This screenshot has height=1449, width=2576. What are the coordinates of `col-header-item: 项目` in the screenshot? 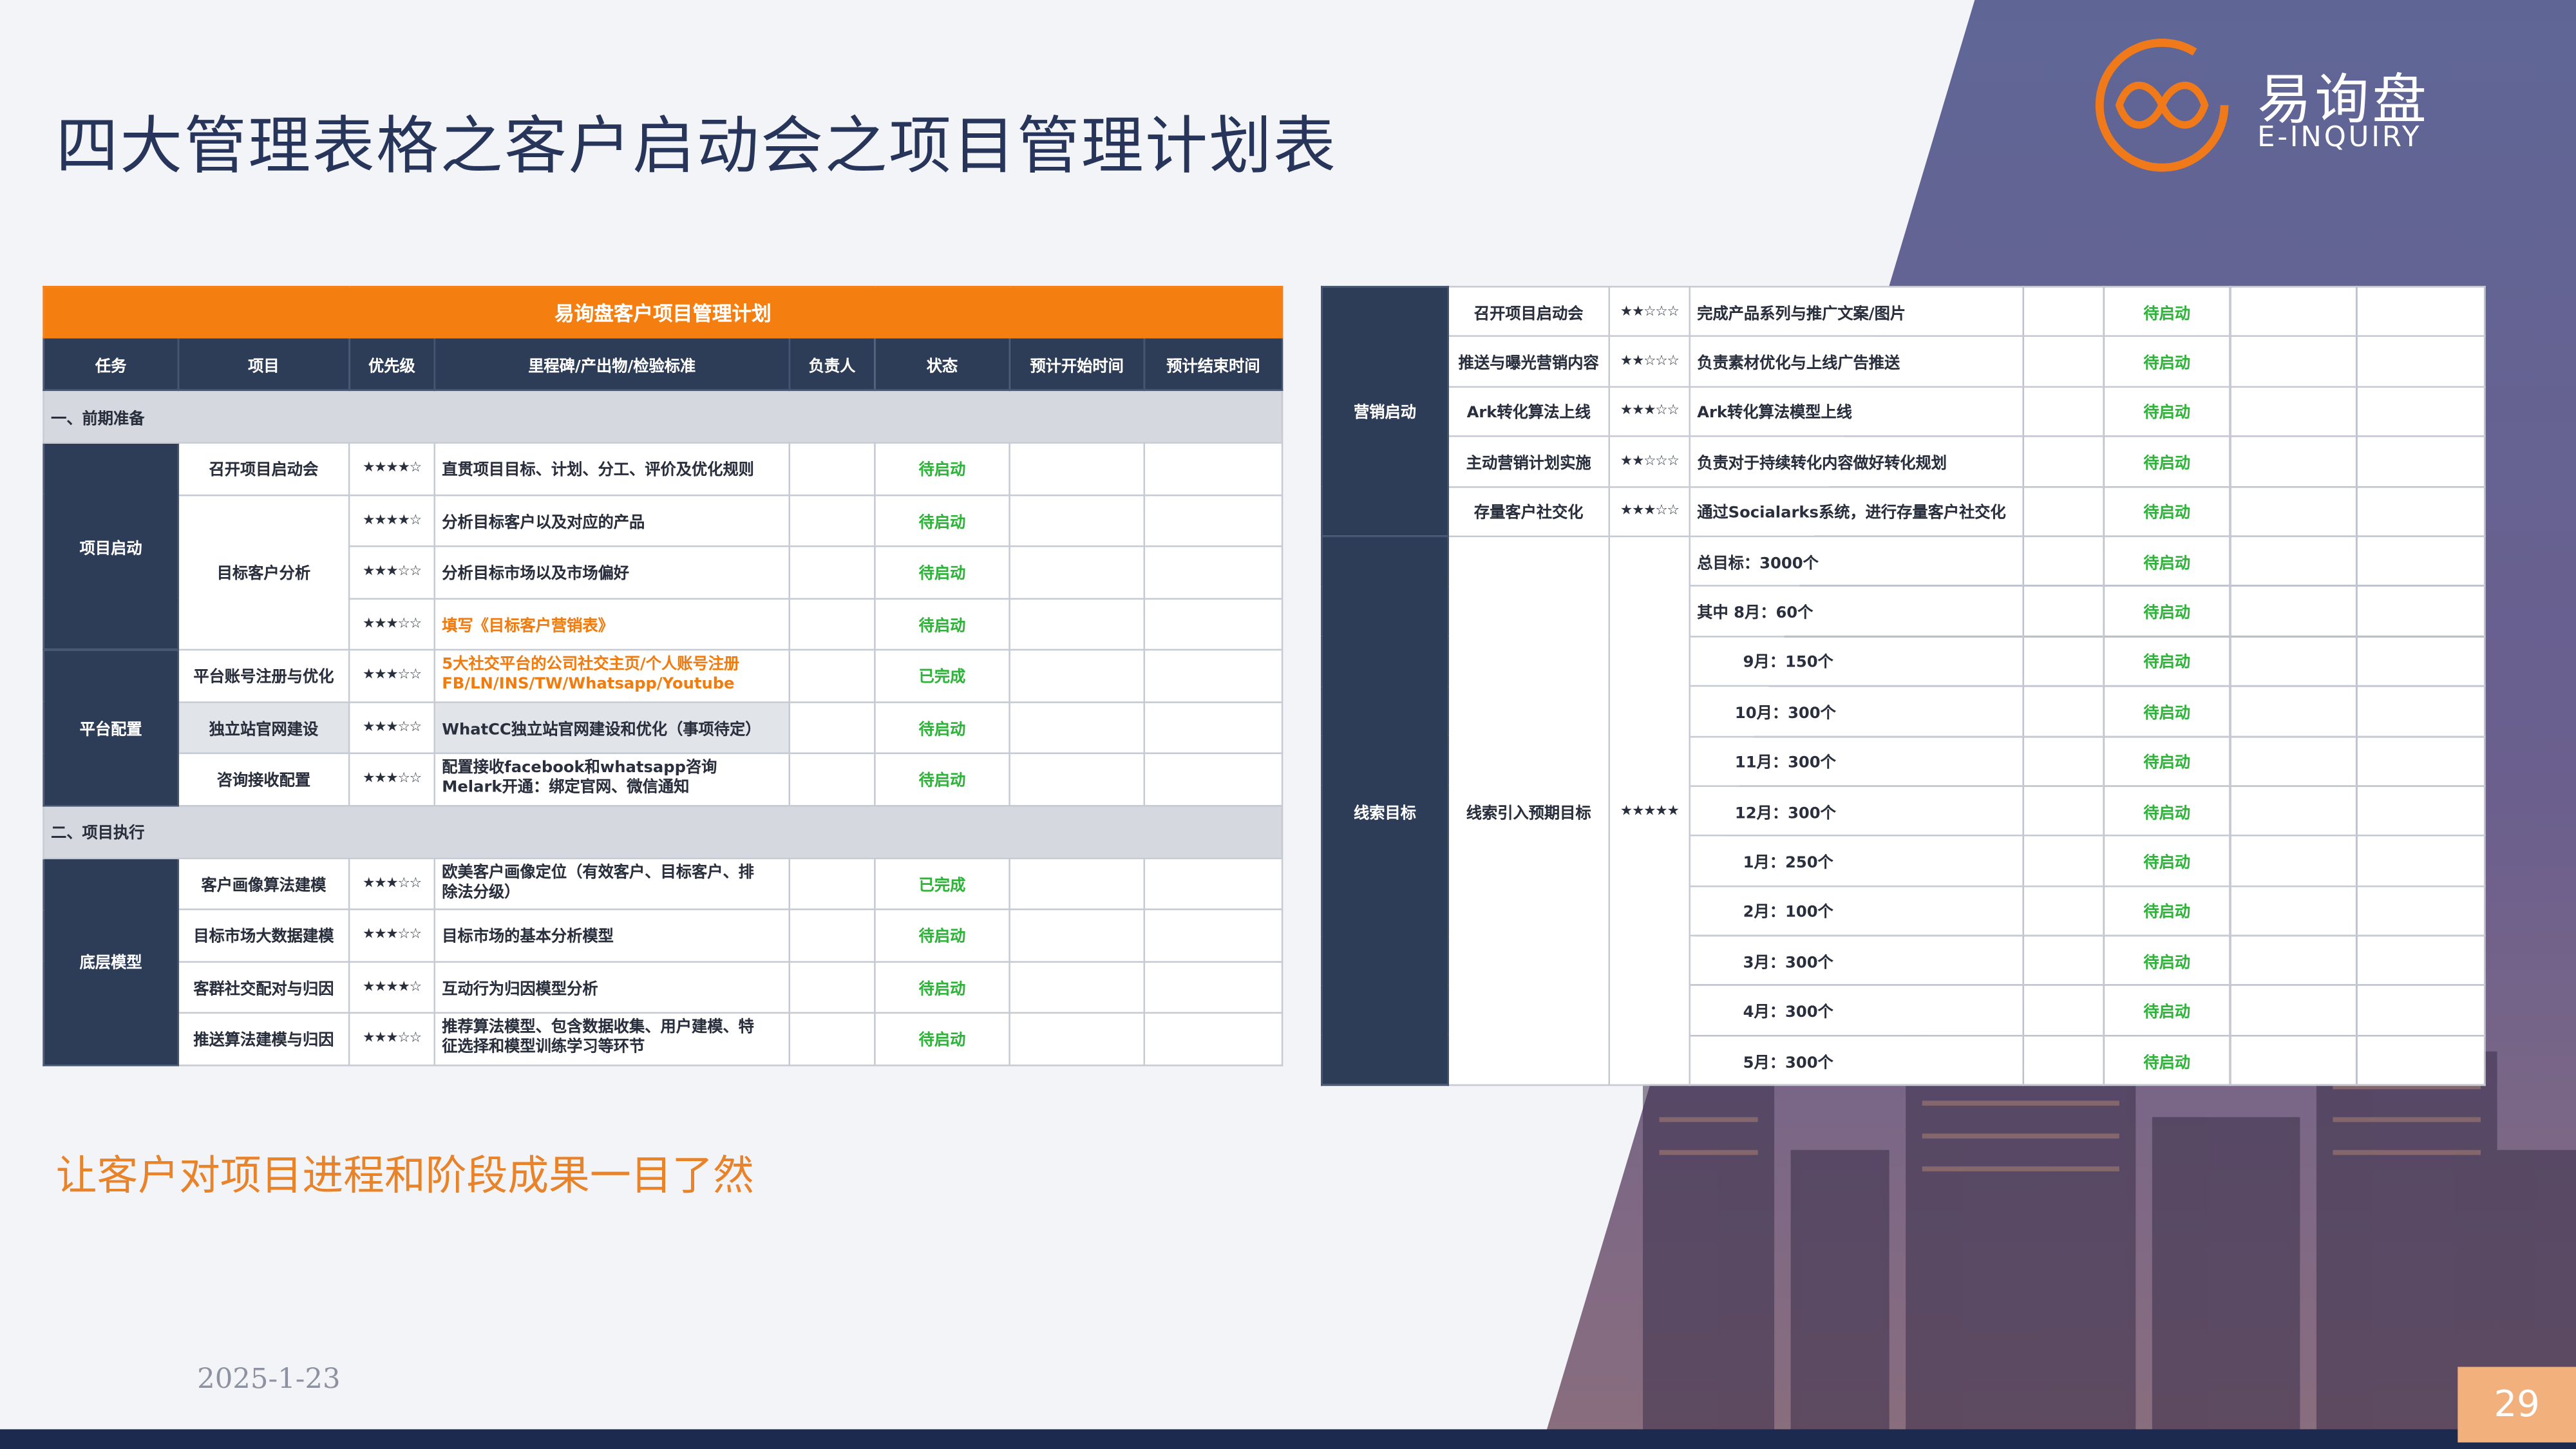 It's located at (263, 364).